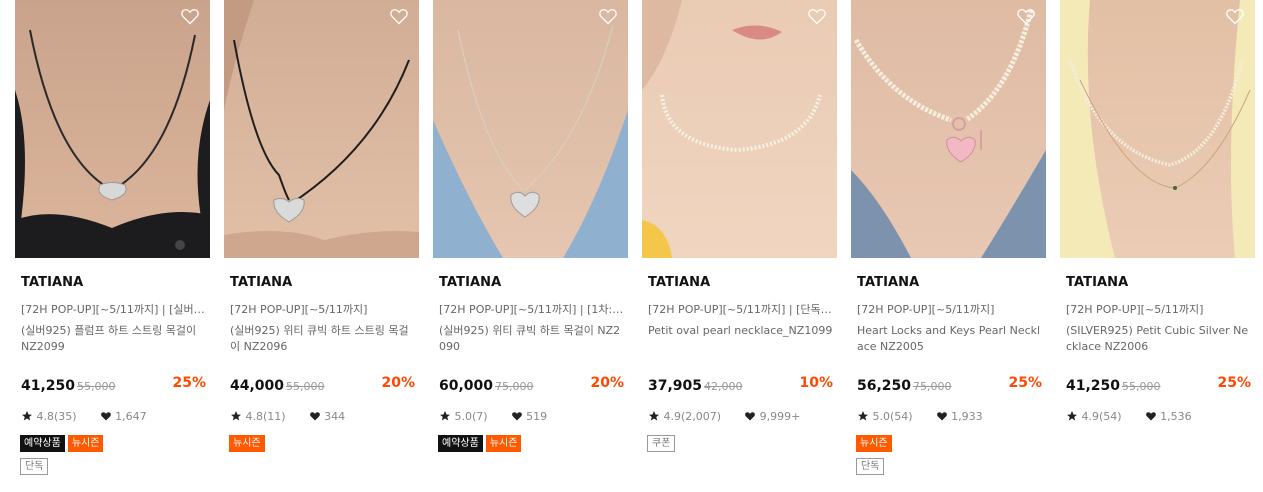 This screenshot has width=1263, height=492. I want to click on coupon-badge: 쿠폰, so click(661, 443).